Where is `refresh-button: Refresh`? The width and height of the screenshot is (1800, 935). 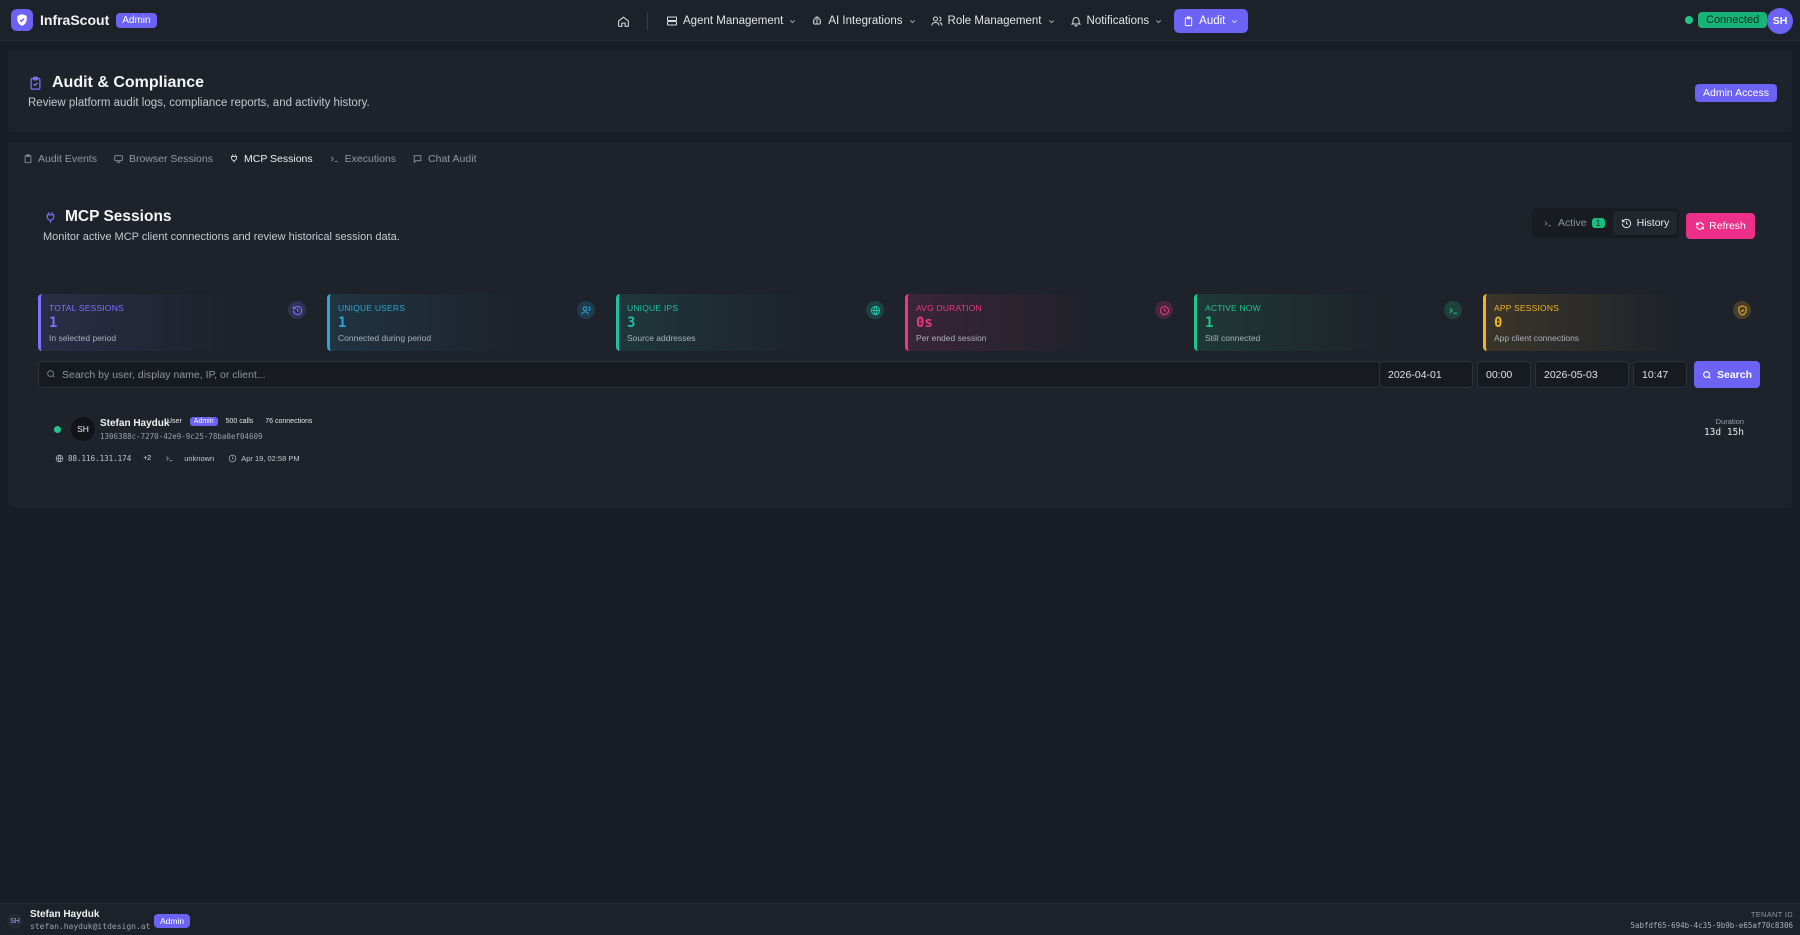
refresh-button: Refresh is located at coordinates (1720, 226).